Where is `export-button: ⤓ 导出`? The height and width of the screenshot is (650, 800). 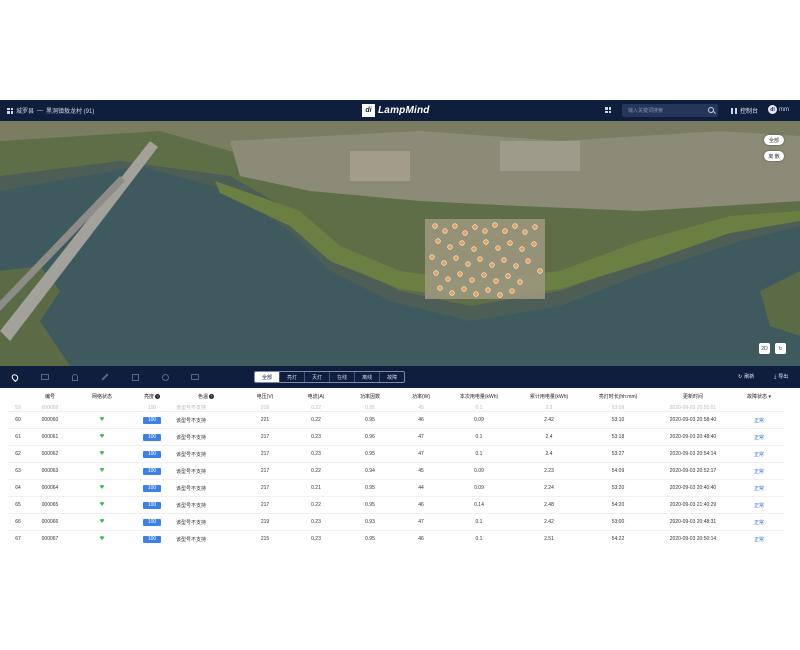 export-button: ⤓ 导出 is located at coordinates (781, 377).